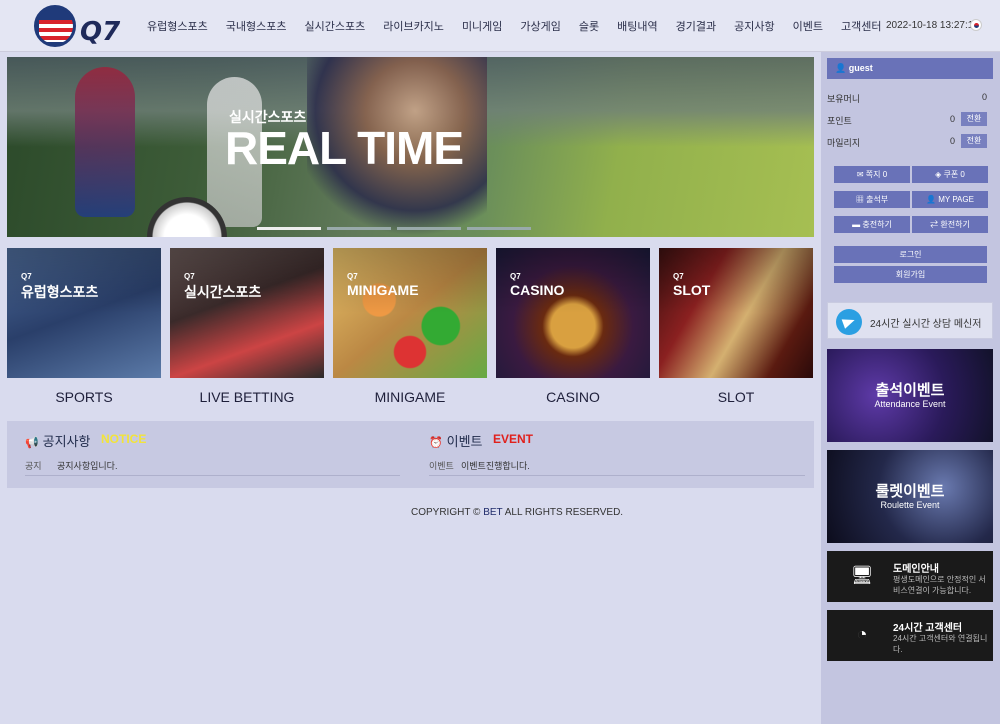 Image resolution: width=1000 pixels, height=724 pixels. Describe the element at coordinates (464, 441) in the screenshot. I see `event-title: 이벤트` at that location.